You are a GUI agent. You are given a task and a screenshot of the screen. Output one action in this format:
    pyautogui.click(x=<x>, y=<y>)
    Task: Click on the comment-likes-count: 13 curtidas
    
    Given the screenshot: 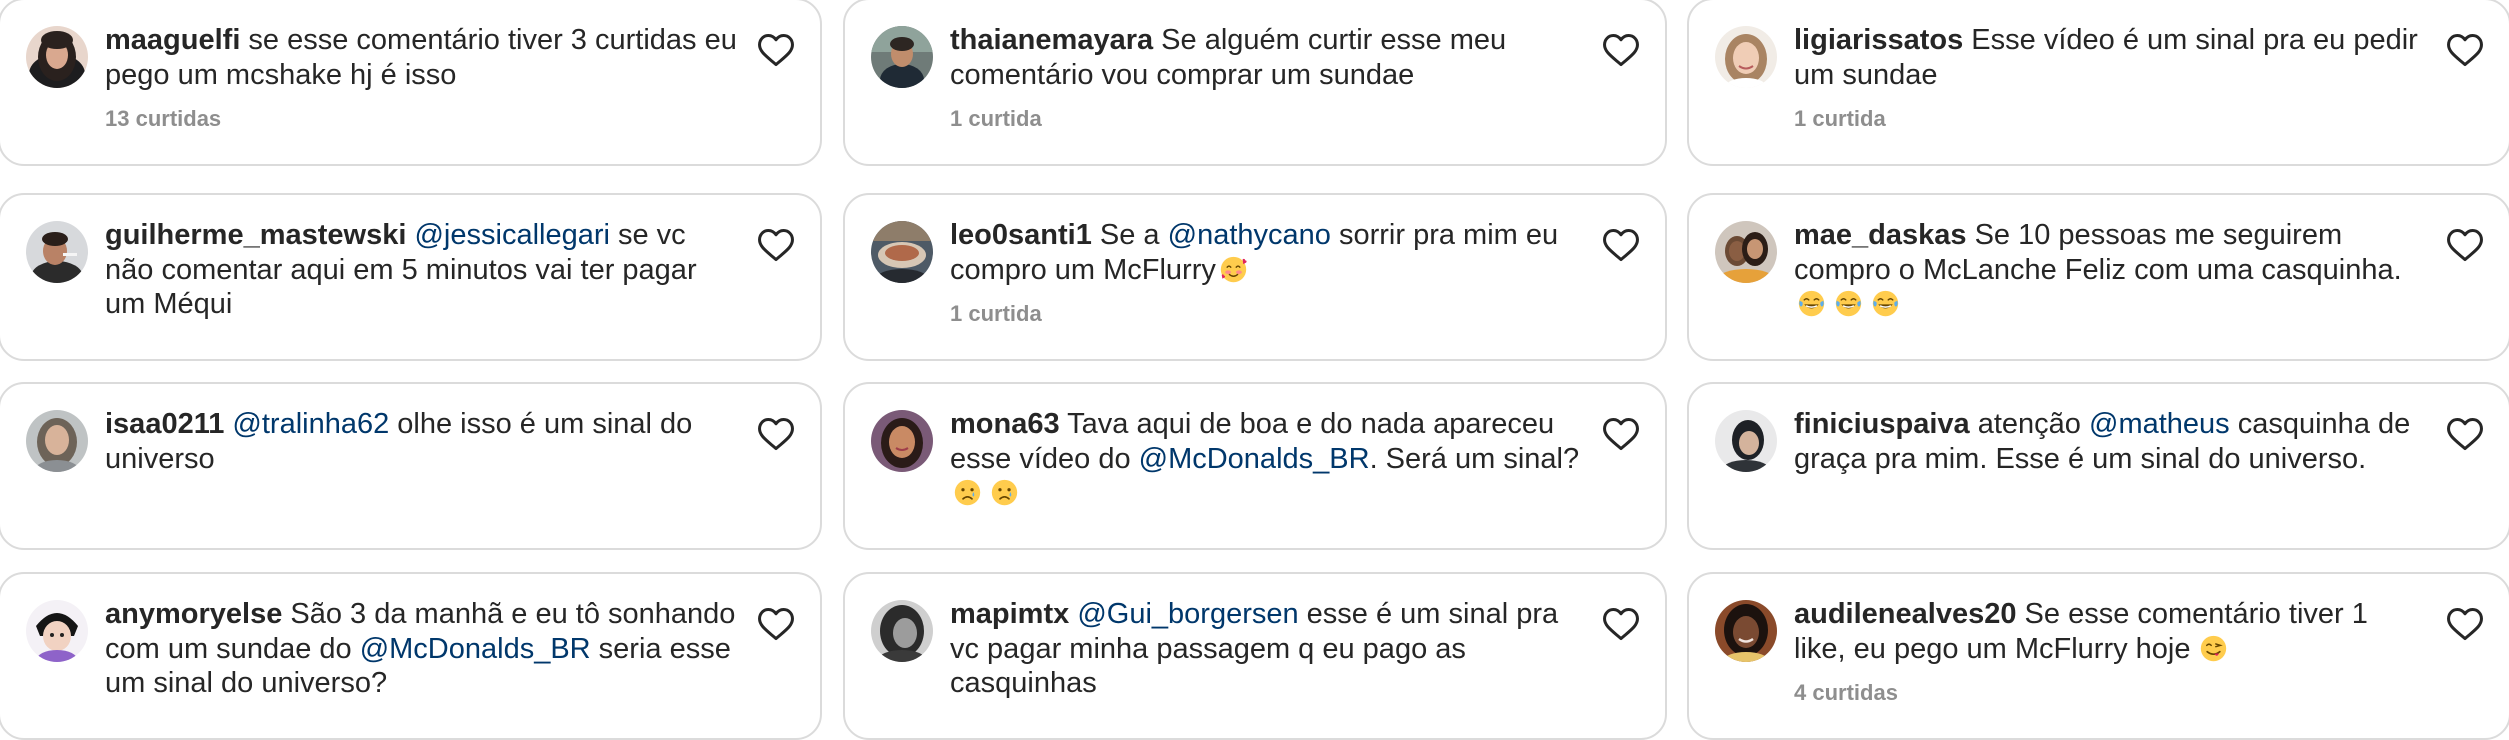 What is the action you would take?
    pyautogui.click(x=421, y=119)
    